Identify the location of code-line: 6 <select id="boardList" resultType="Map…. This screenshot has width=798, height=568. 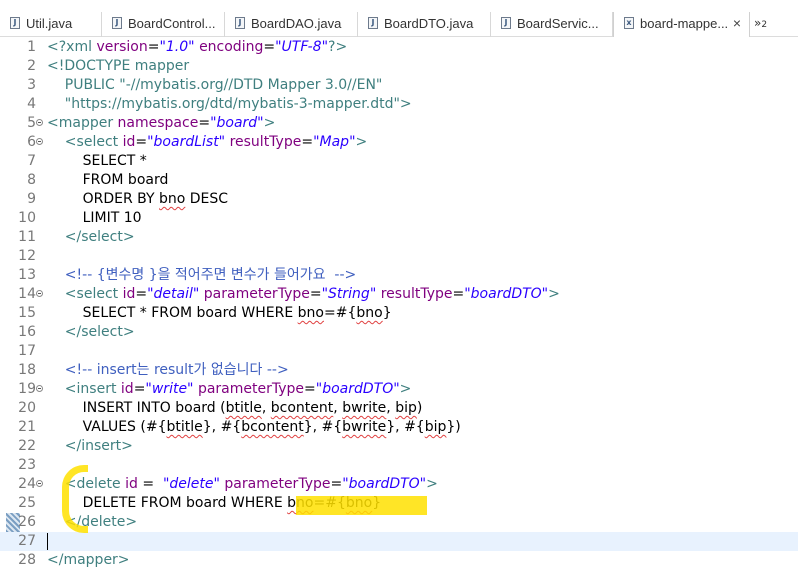
(399, 142).